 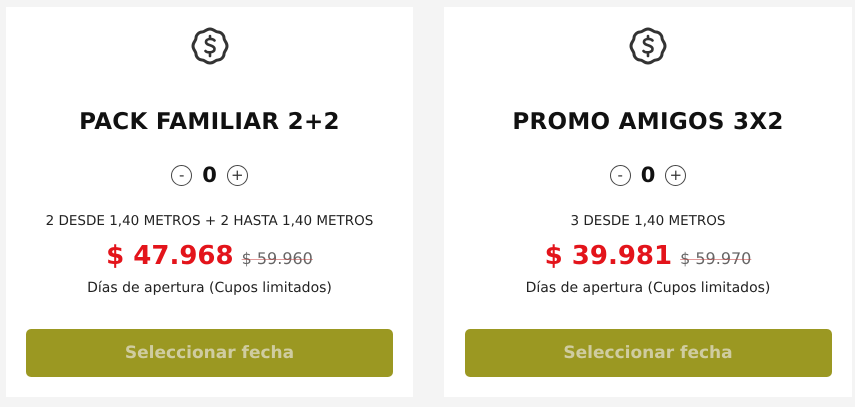 What do you see at coordinates (170, 256) in the screenshot?
I see `sale-price: $ 47.968` at bounding box center [170, 256].